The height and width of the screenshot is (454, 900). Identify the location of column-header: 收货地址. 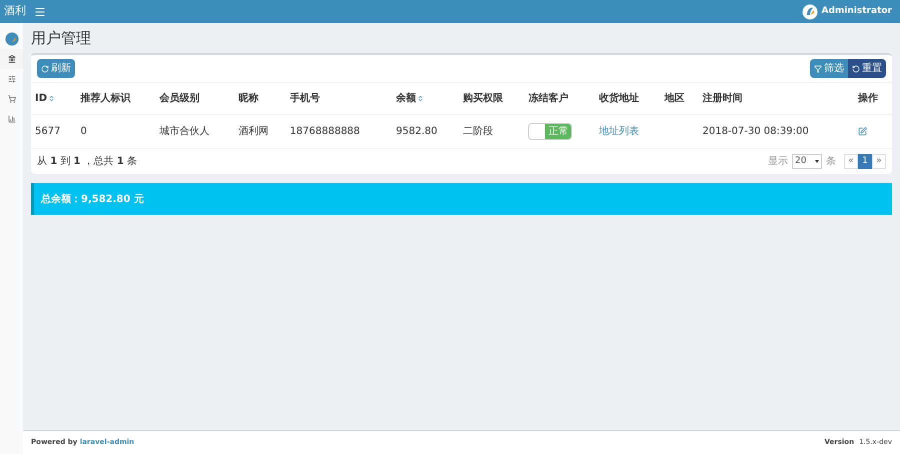
(627, 98).